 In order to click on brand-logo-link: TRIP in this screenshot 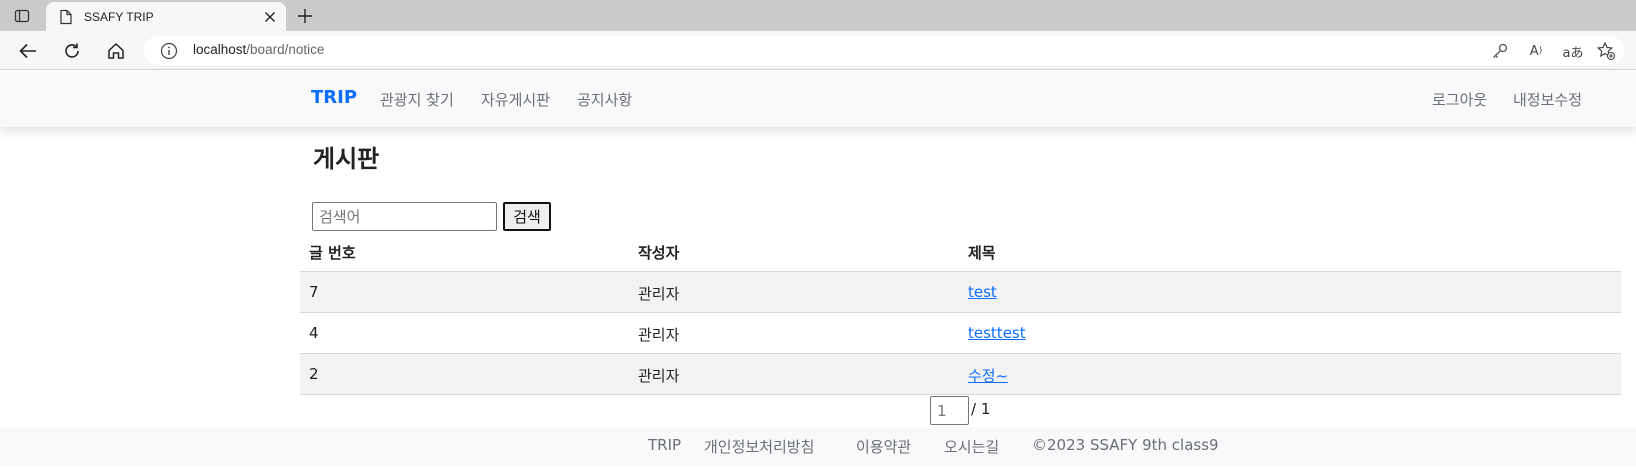, I will do `click(334, 97)`.